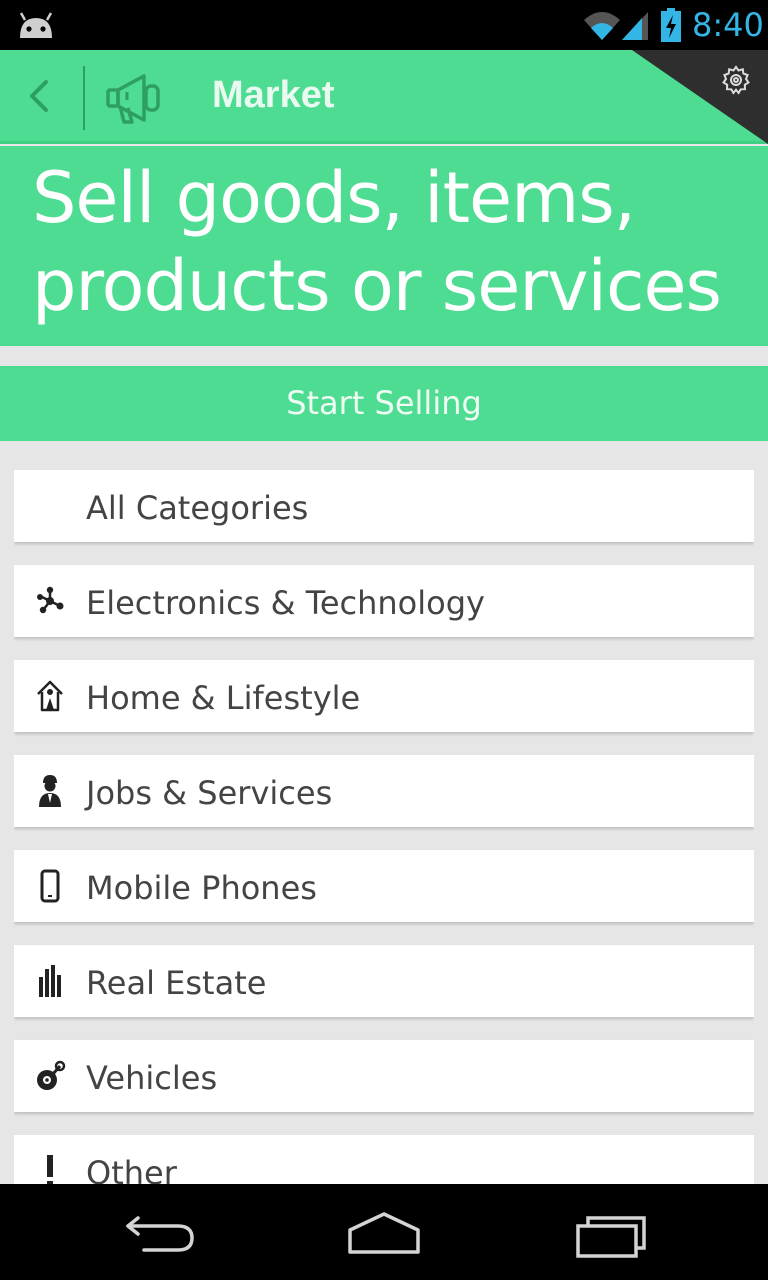 This screenshot has width=768, height=1280. Describe the element at coordinates (736, 80) in the screenshot. I see `gear-icon` at that location.